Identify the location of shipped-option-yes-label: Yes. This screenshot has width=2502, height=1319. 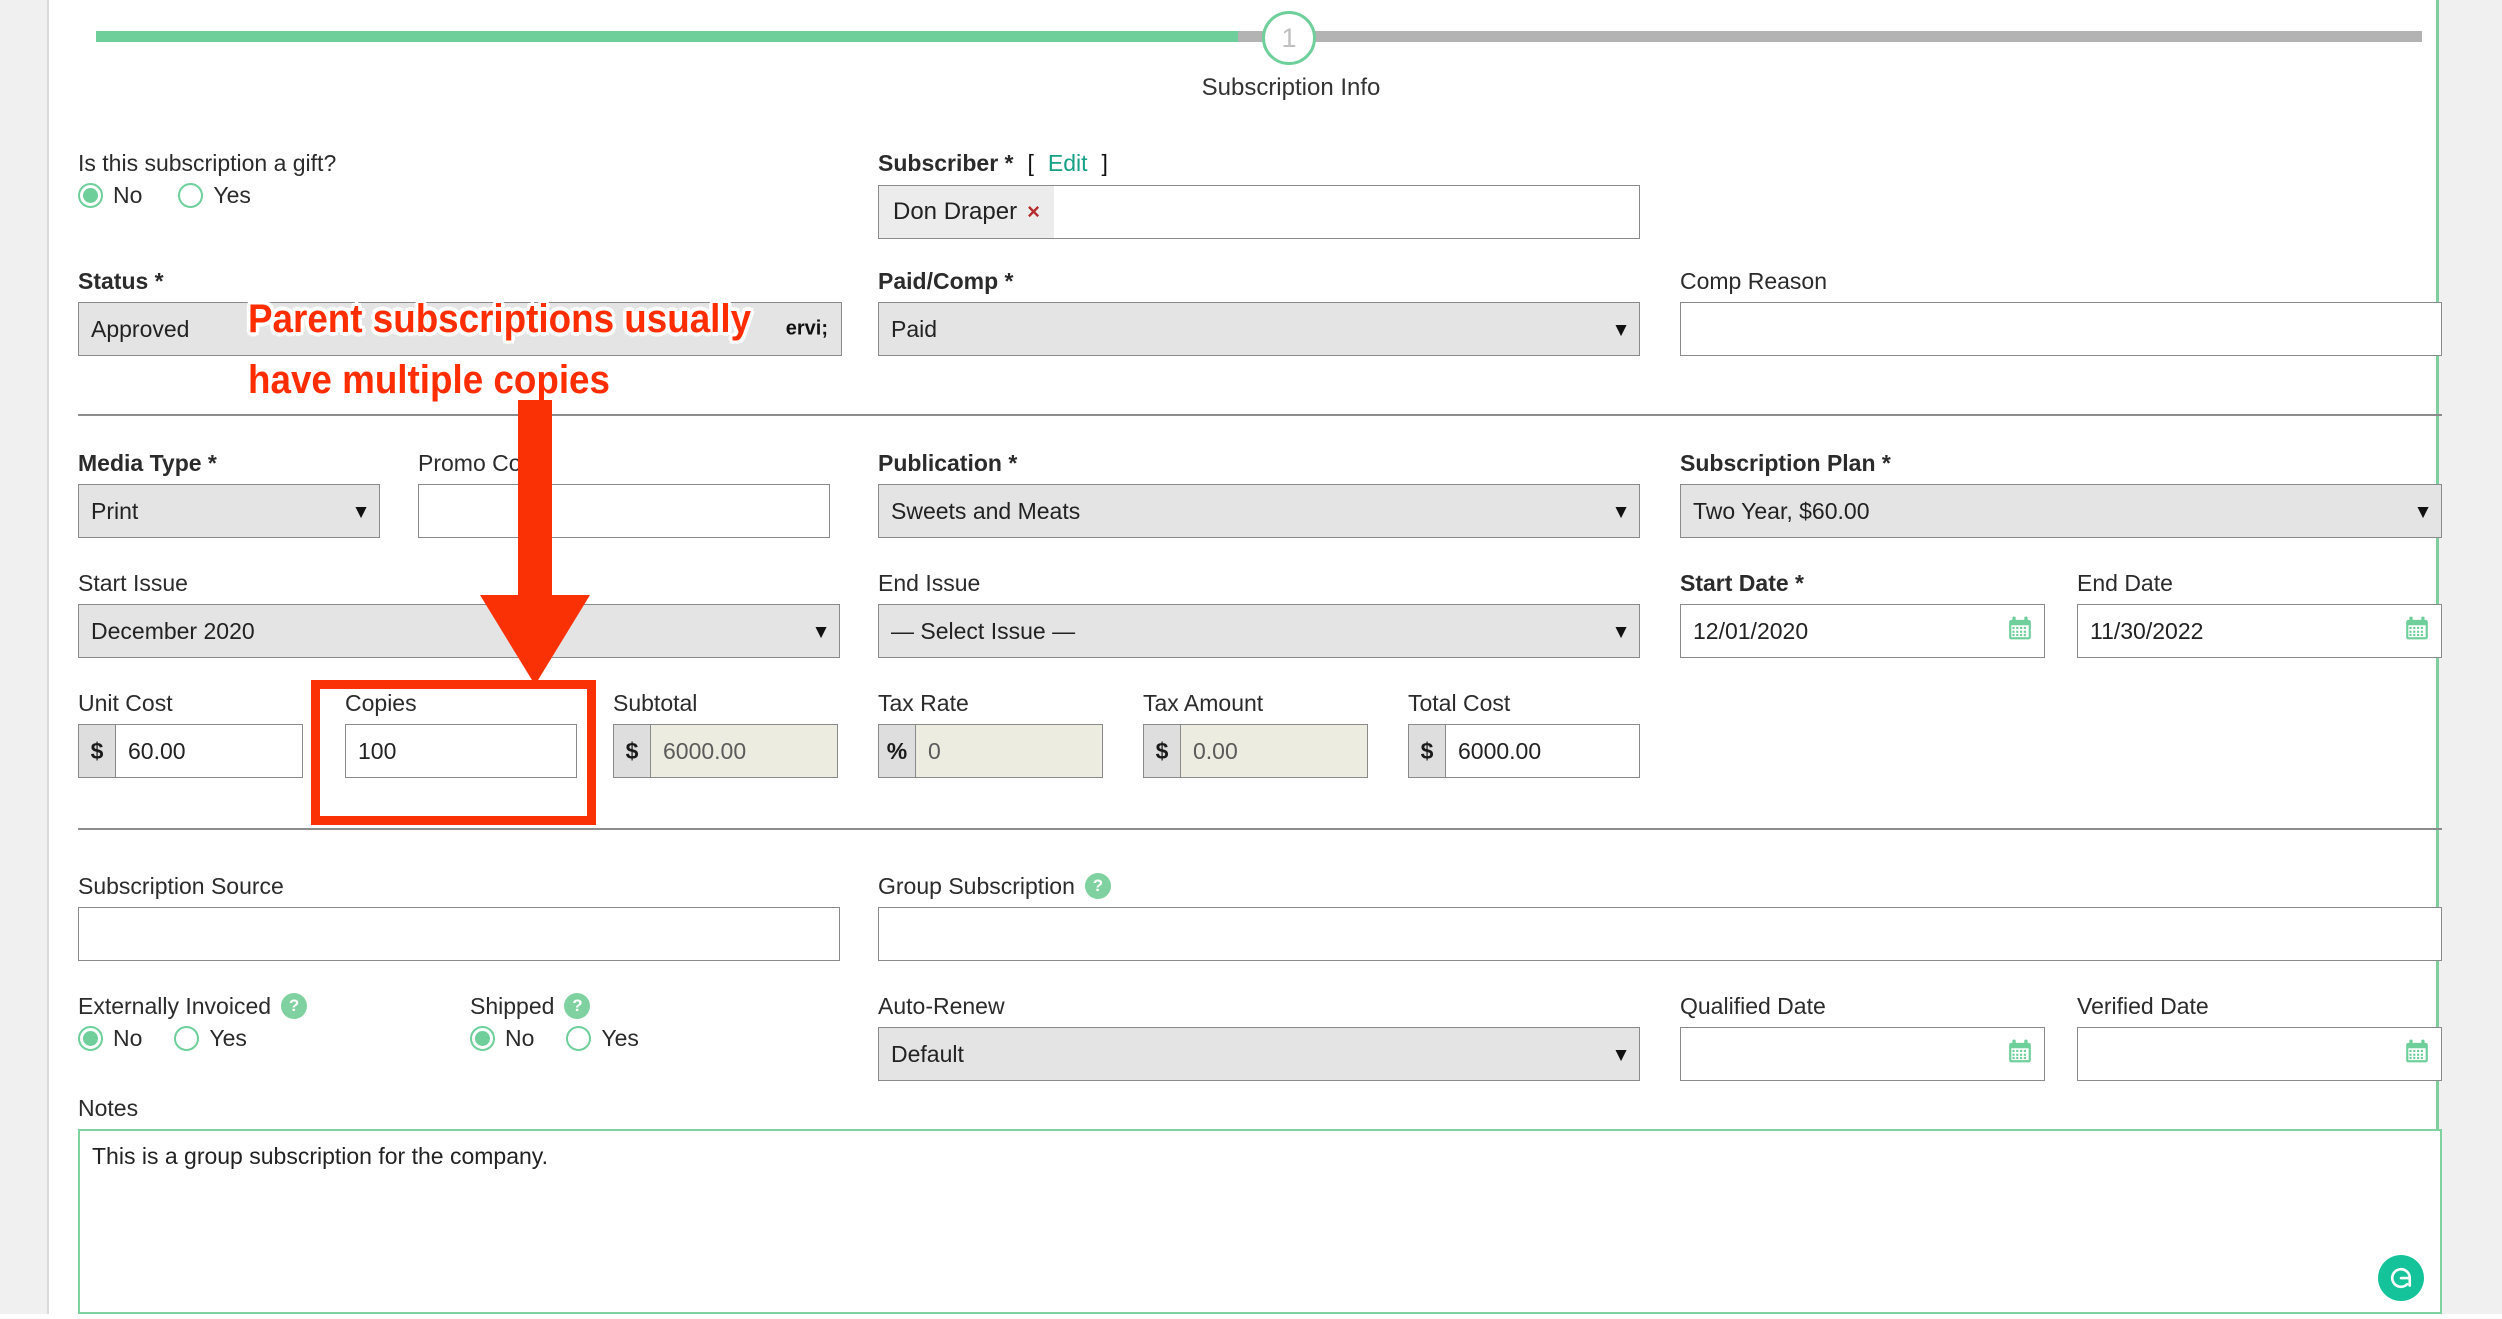
(620, 1038).